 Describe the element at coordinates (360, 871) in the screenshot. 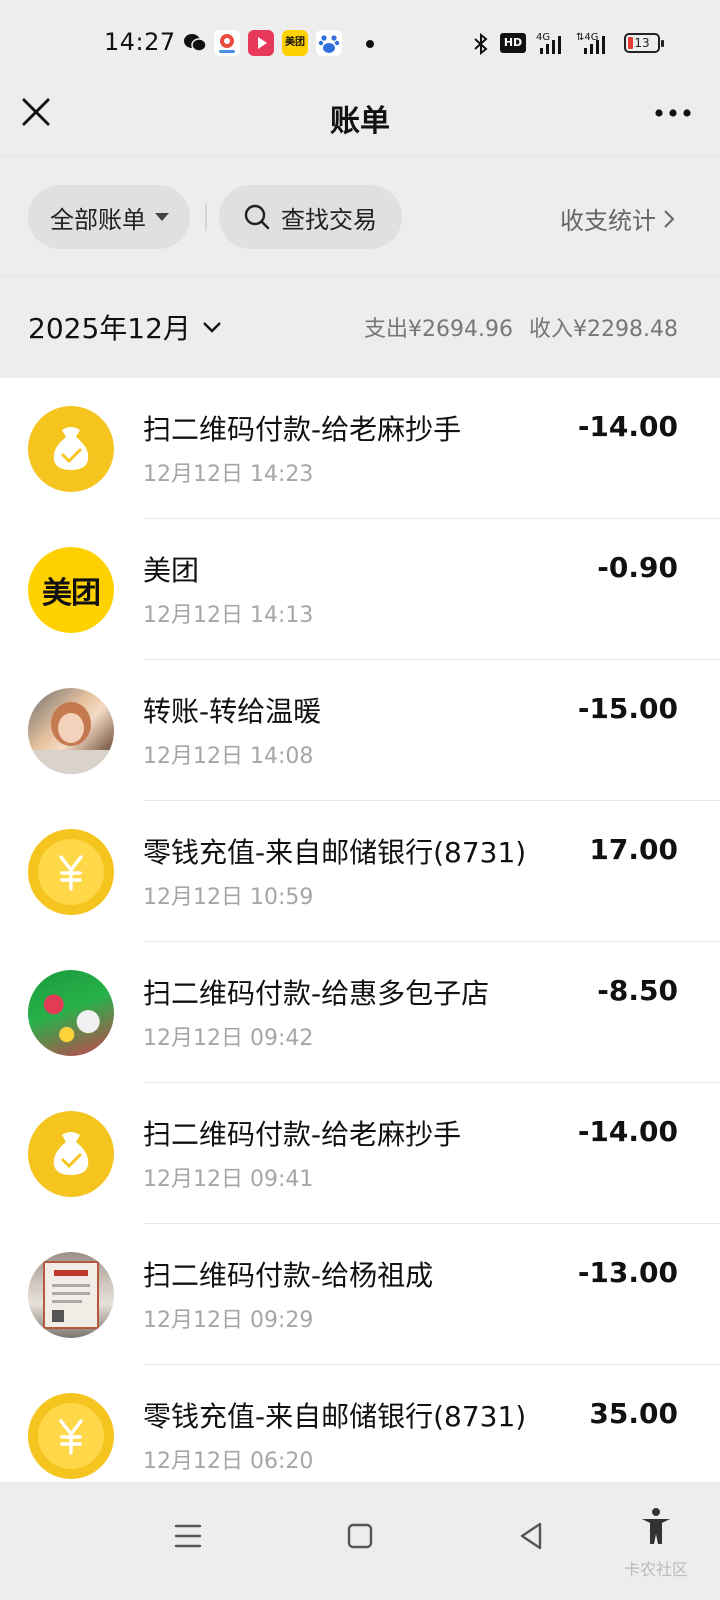

I see `transaction-row: 零钱充值-来自邮储银行(8731) 12月12日 10:59 17.00` at that location.